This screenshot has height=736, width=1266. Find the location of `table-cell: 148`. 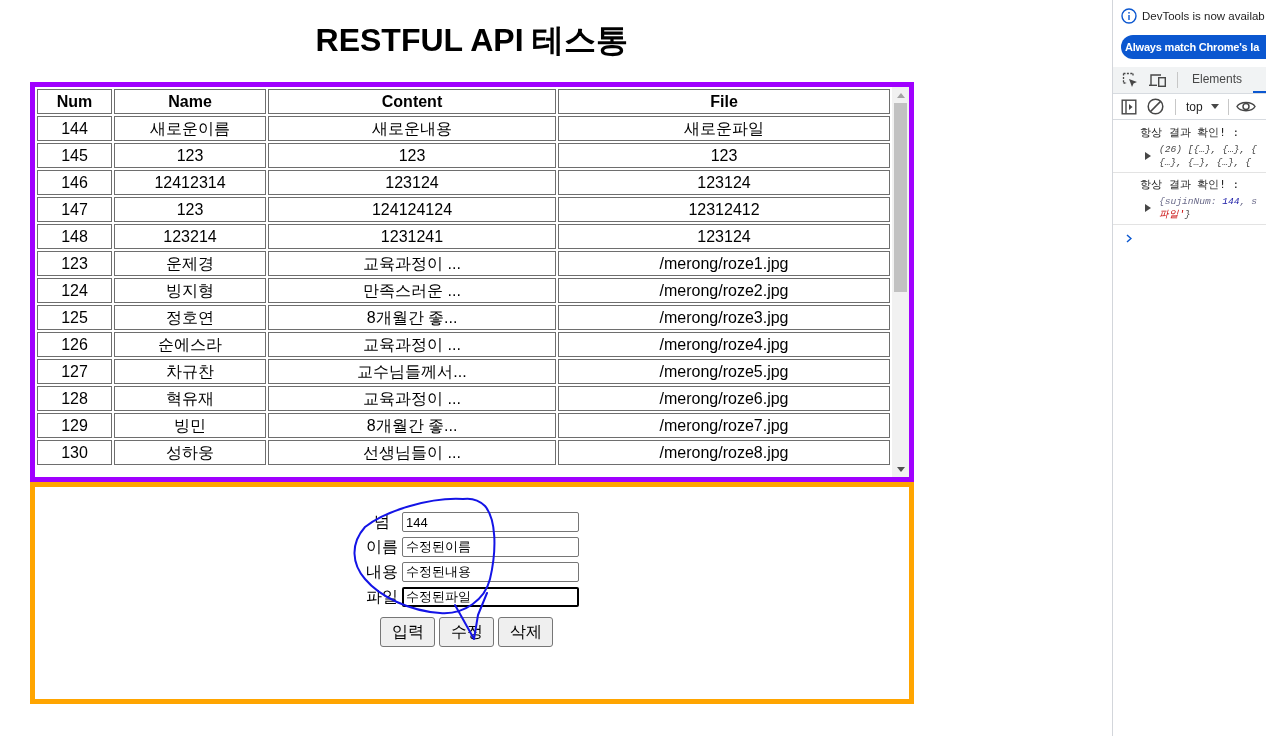

table-cell: 148 is located at coordinates (74, 236).